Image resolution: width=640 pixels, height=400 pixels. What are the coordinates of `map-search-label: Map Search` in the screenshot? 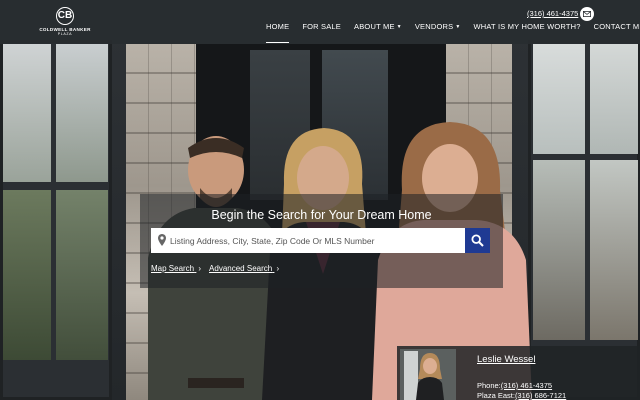 It's located at (173, 268).